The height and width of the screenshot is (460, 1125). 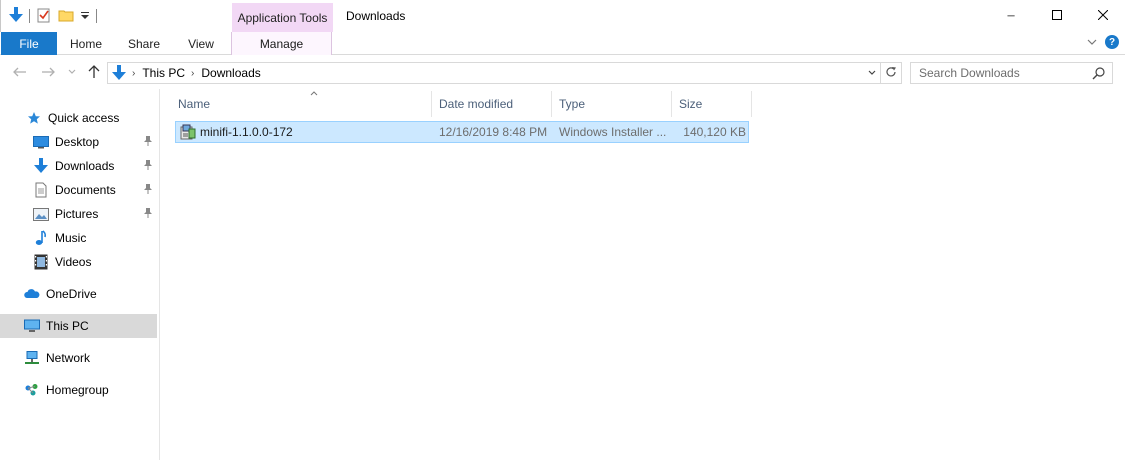 What do you see at coordinates (194, 104) in the screenshot?
I see `column-header-label: Name` at bounding box center [194, 104].